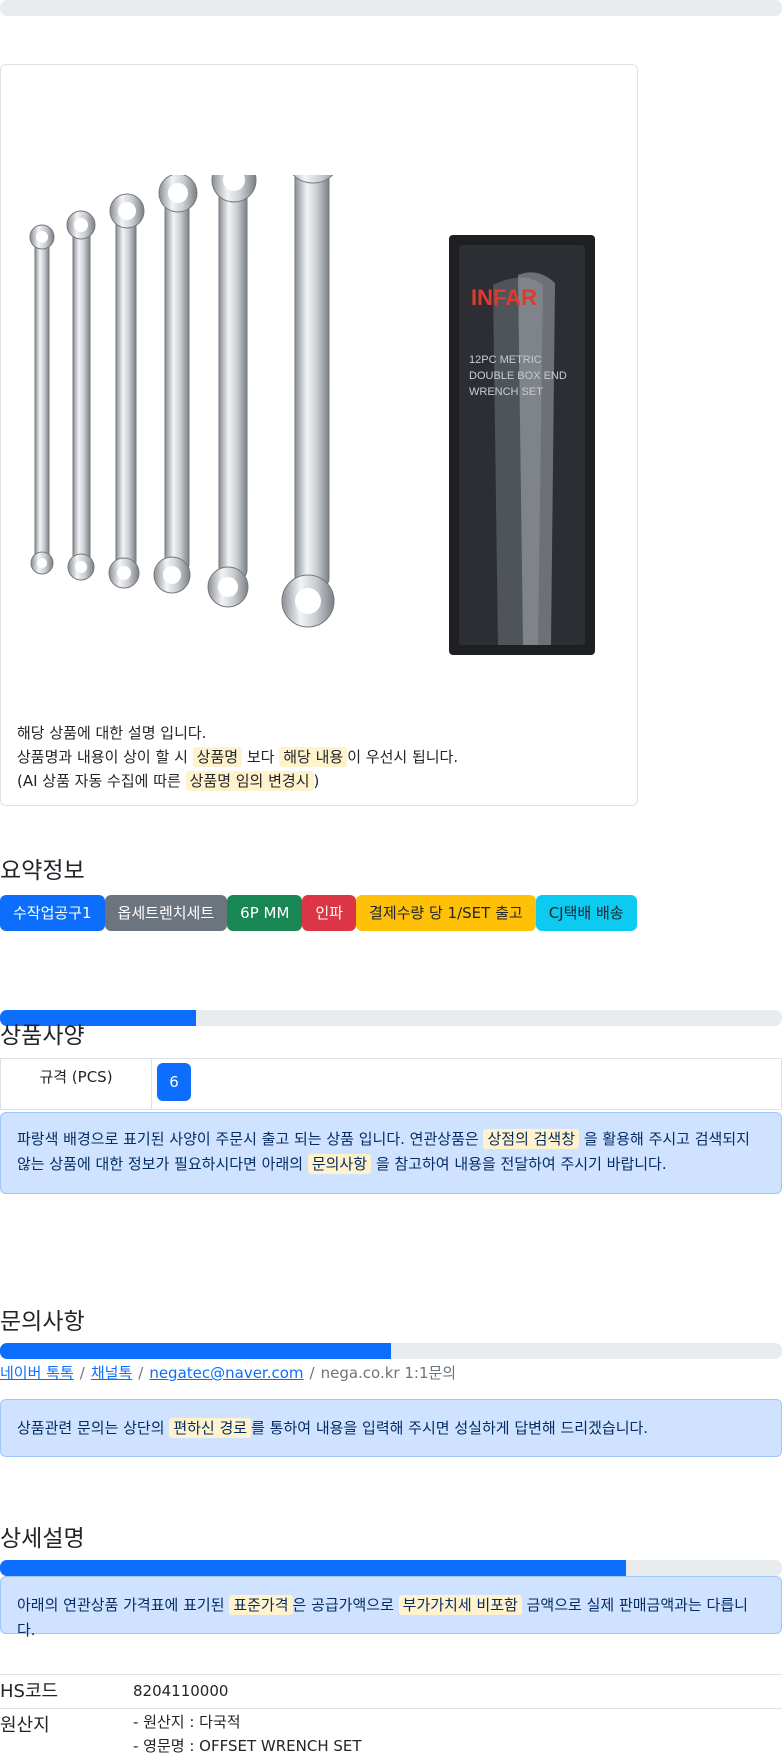 This screenshot has height=1758, width=782. What do you see at coordinates (181, 1691) in the screenshot?
I see `hs-code-value: 8204110000` at bounding box center [181, 1691].